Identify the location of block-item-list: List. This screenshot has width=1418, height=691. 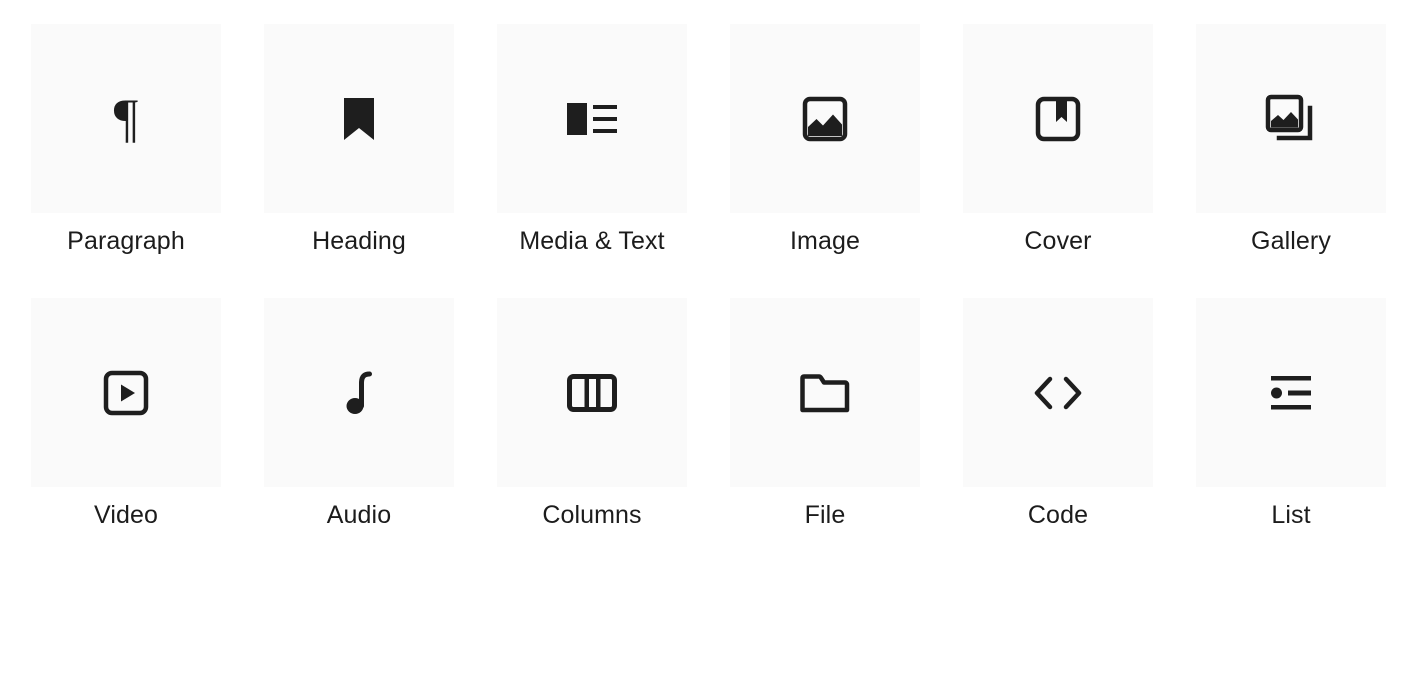
(1291, 414).